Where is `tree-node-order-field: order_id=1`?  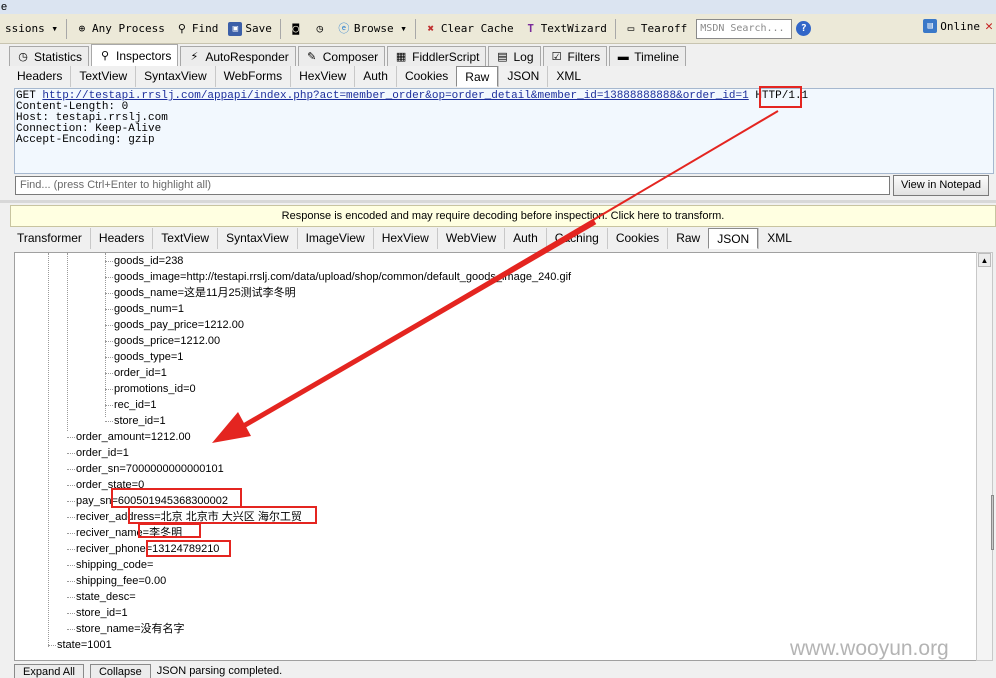
tree-node-order-field: order_id=1 is located at coordinates (102, 453).